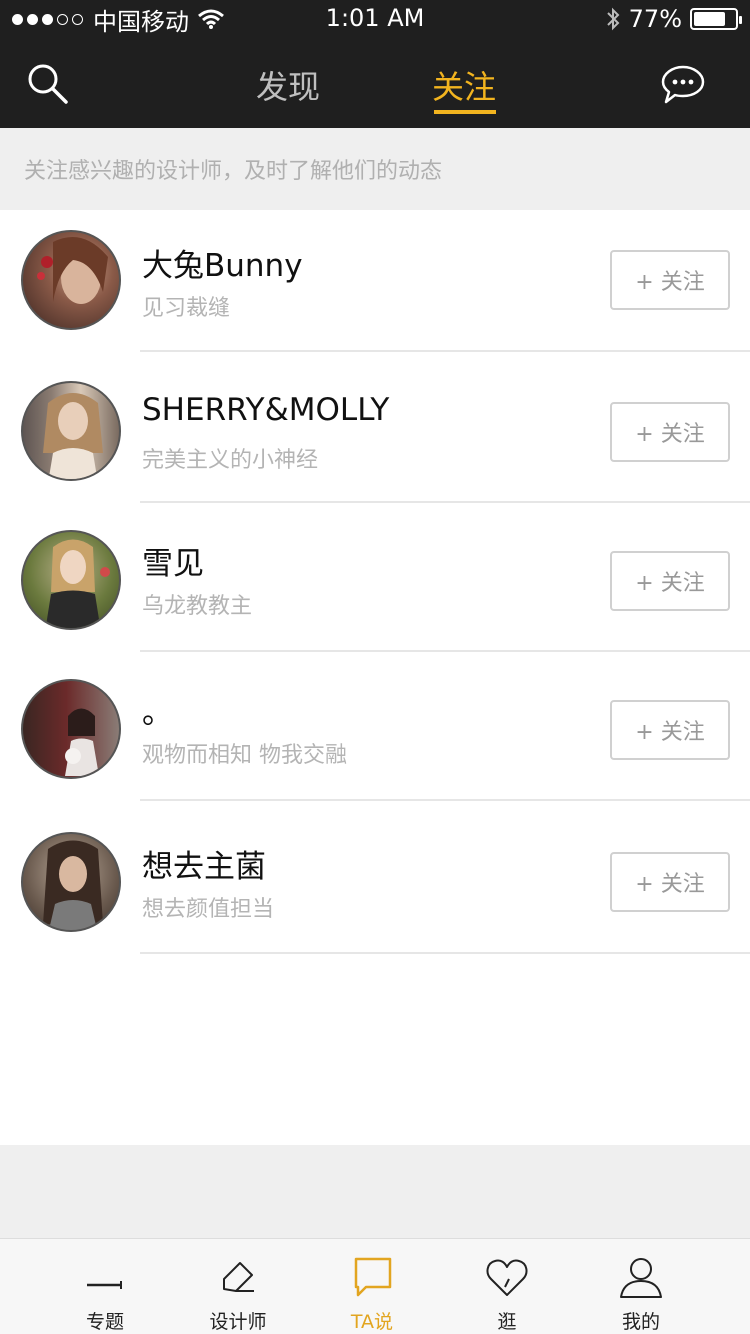 The image size is (750, 1334). Describe the element at coordinates (709, 19) in the screenshot. I see `battery-level` at that location.